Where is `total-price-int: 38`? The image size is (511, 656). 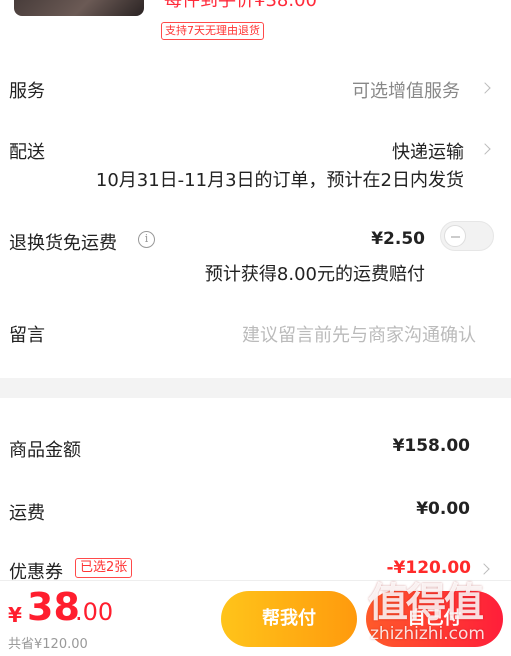 total-price-int: 38 is located at coordinates (53, 607).